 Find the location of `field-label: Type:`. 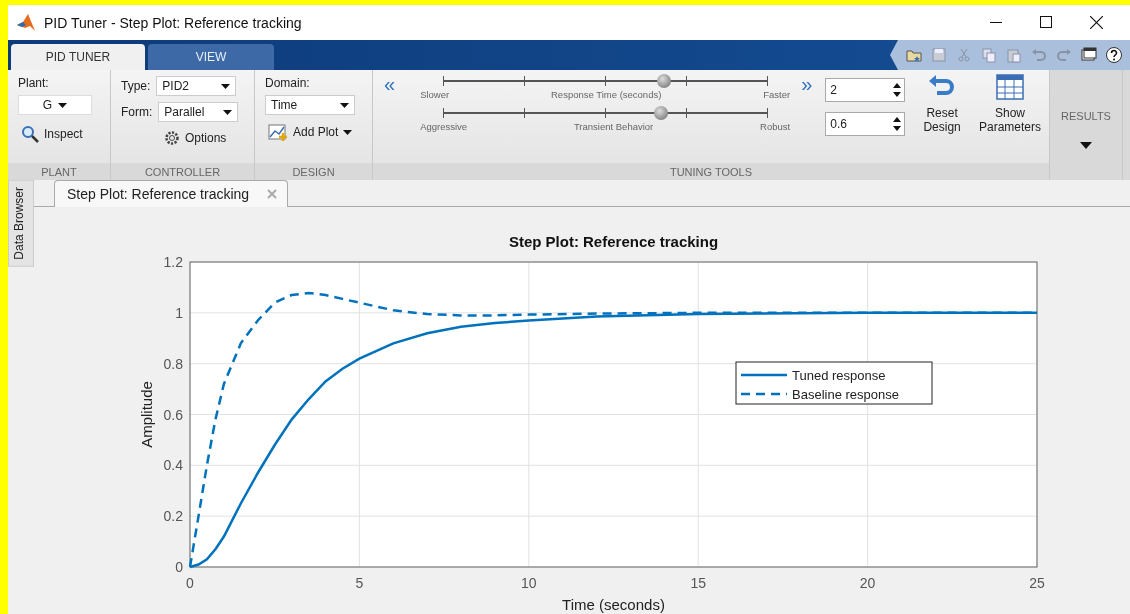

field-label: Type: is located at coordinates (136, 86).